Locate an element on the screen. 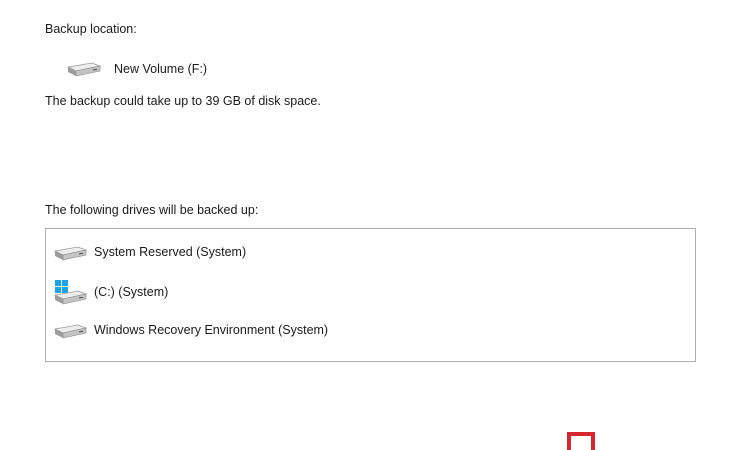 This screenshot has height=450, width=750. backup-location-drive: New Volume (F:) is located at coordinates (136, 69).